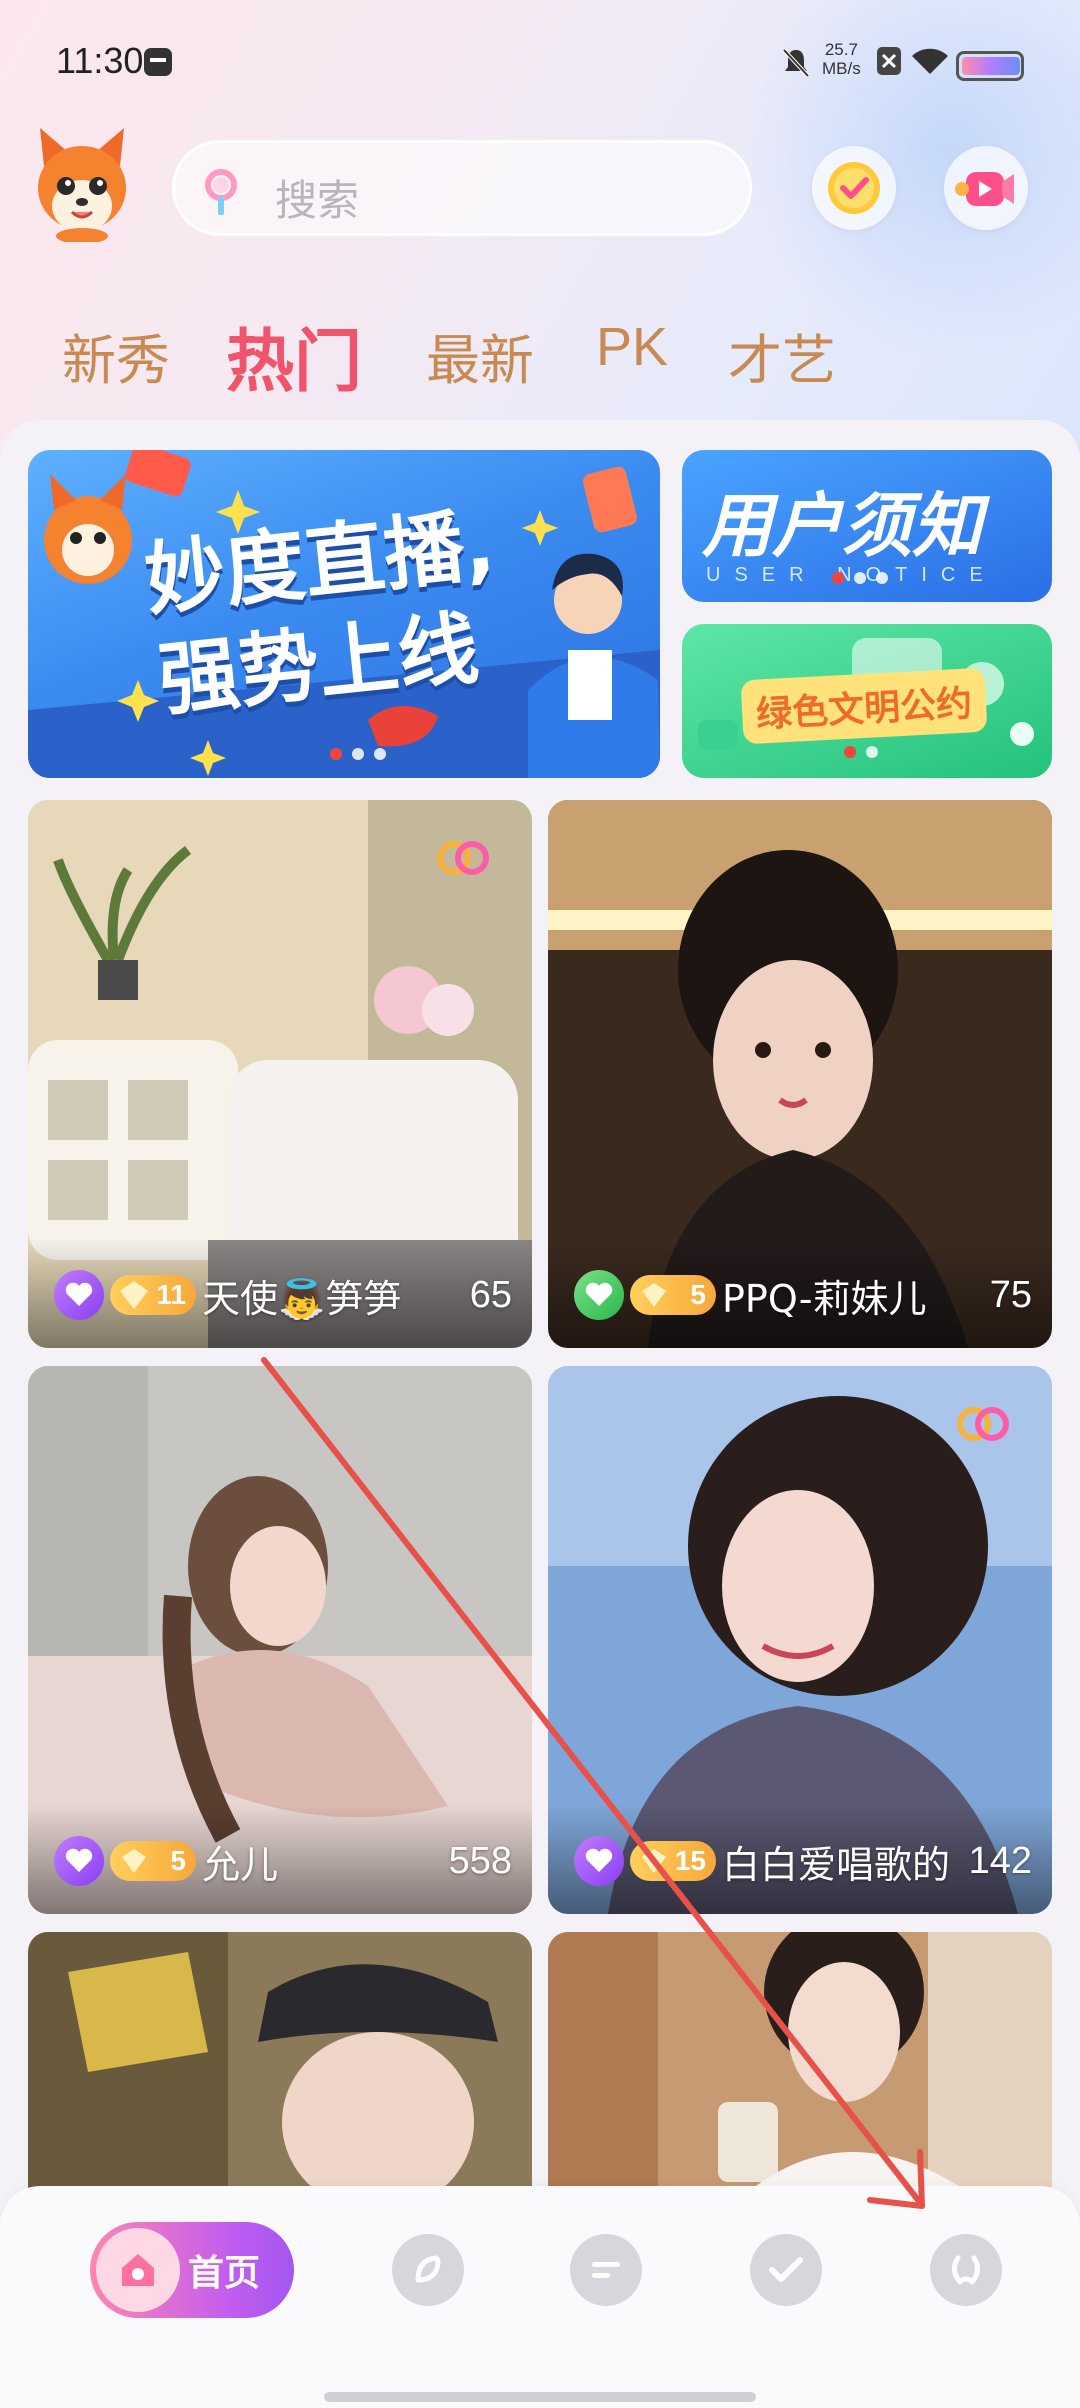 Image resolution: width=1080 pixels, height=2408 pixels. What do you see at coordinates (860, 578) in the screenshot?
I see `user-notice-indicator` at bounding box center [860, 578].